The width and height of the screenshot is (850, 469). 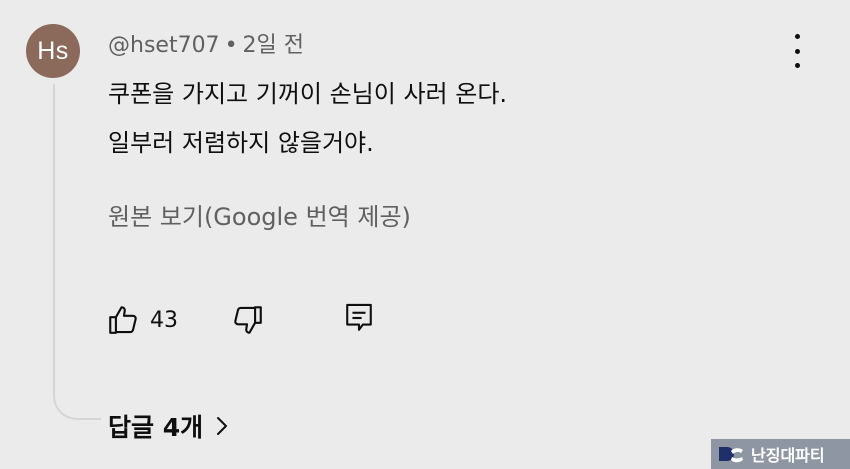 I want to click on more-vert-icon, so click(x=797, y=36).